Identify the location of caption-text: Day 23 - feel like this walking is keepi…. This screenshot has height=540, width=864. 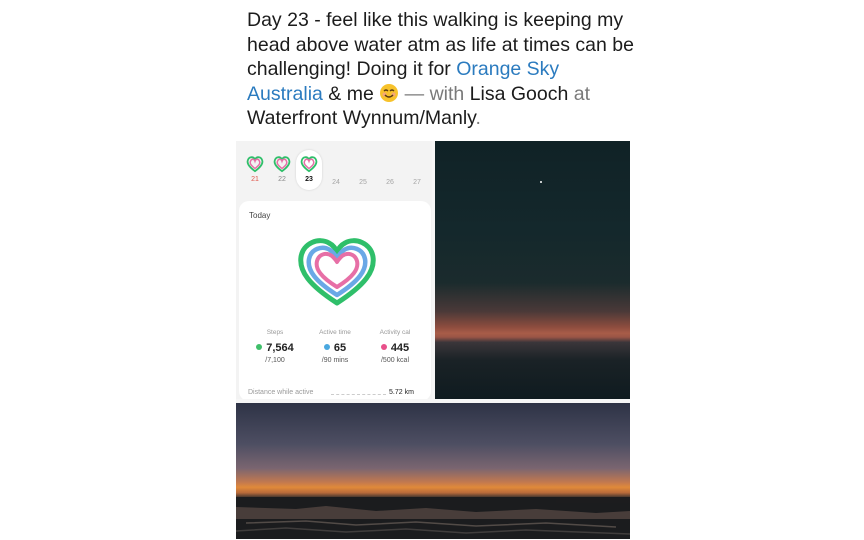
(440, 44).